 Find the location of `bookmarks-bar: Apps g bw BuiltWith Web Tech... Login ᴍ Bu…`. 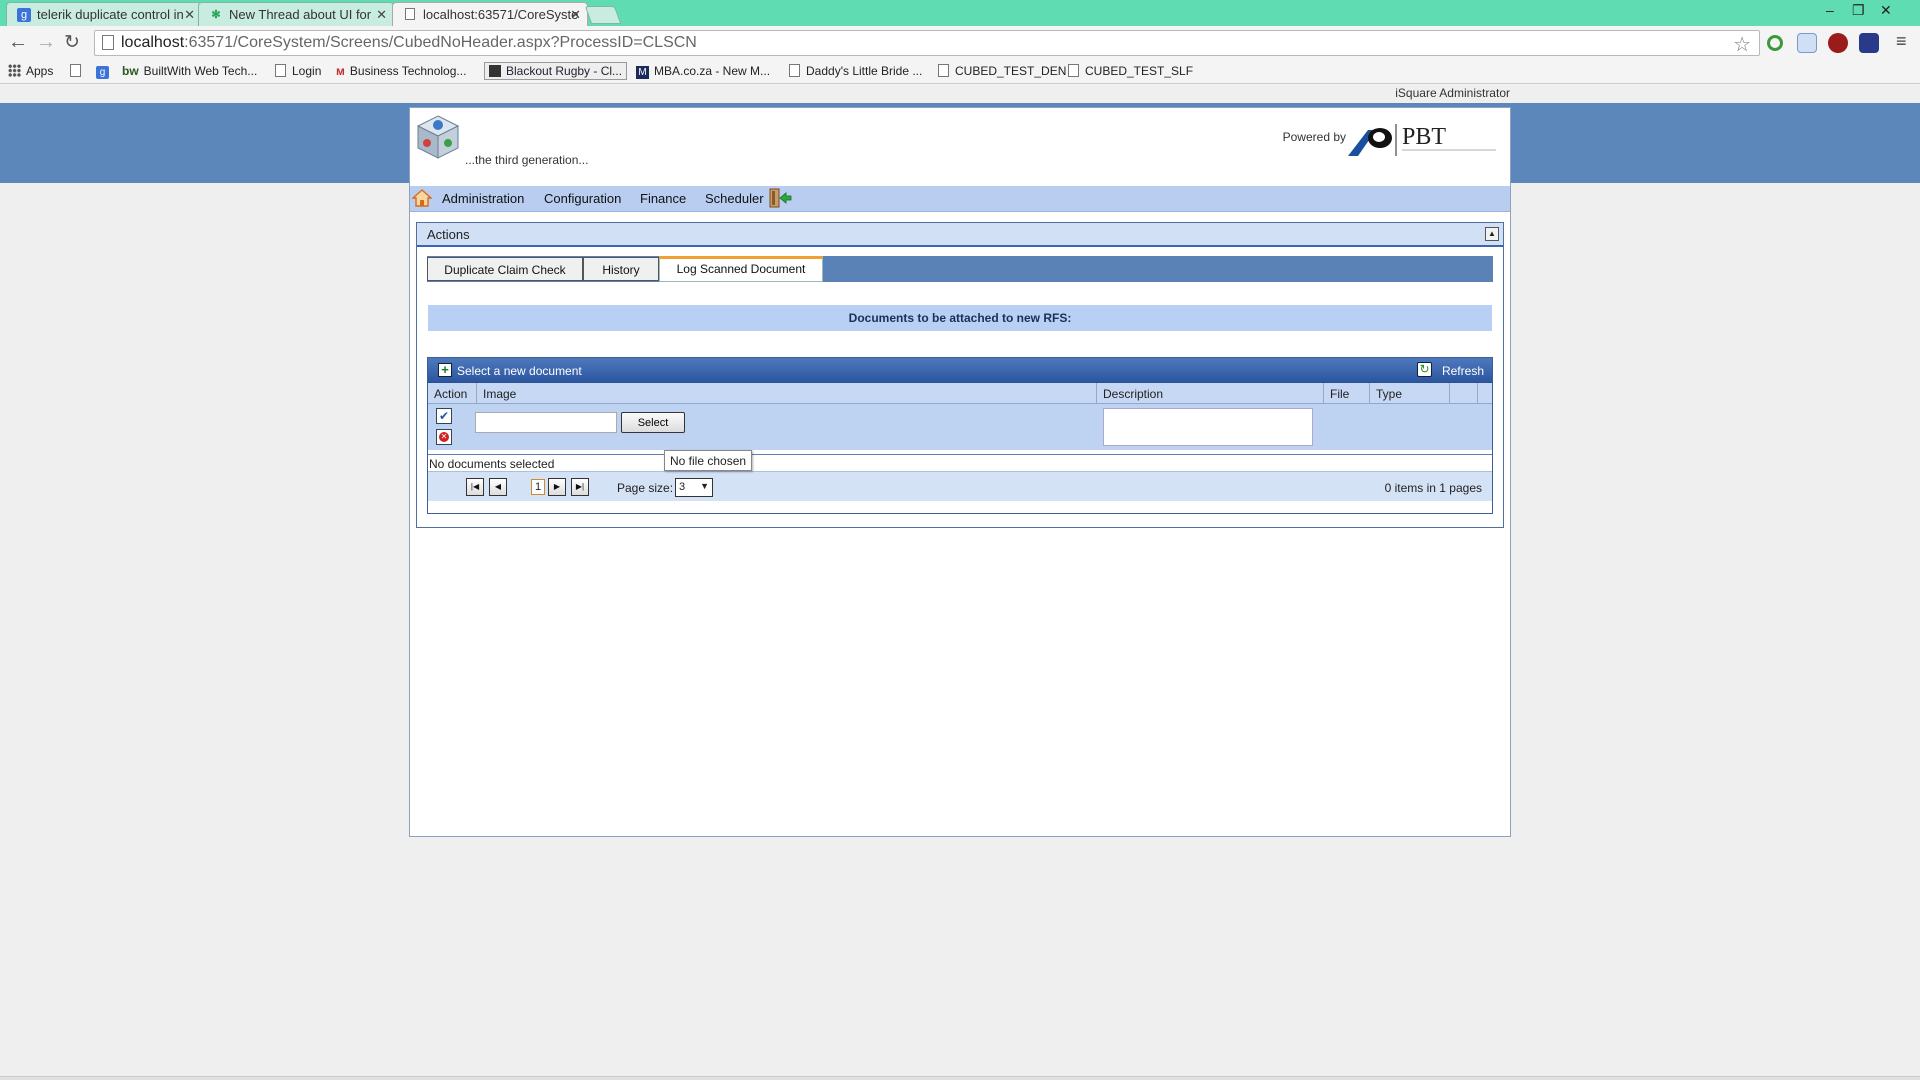

bookmarks-bar: Apps g bw BuiltWith Web Tech... Login ᴍ Bu… is located at coordinates (960, 72).